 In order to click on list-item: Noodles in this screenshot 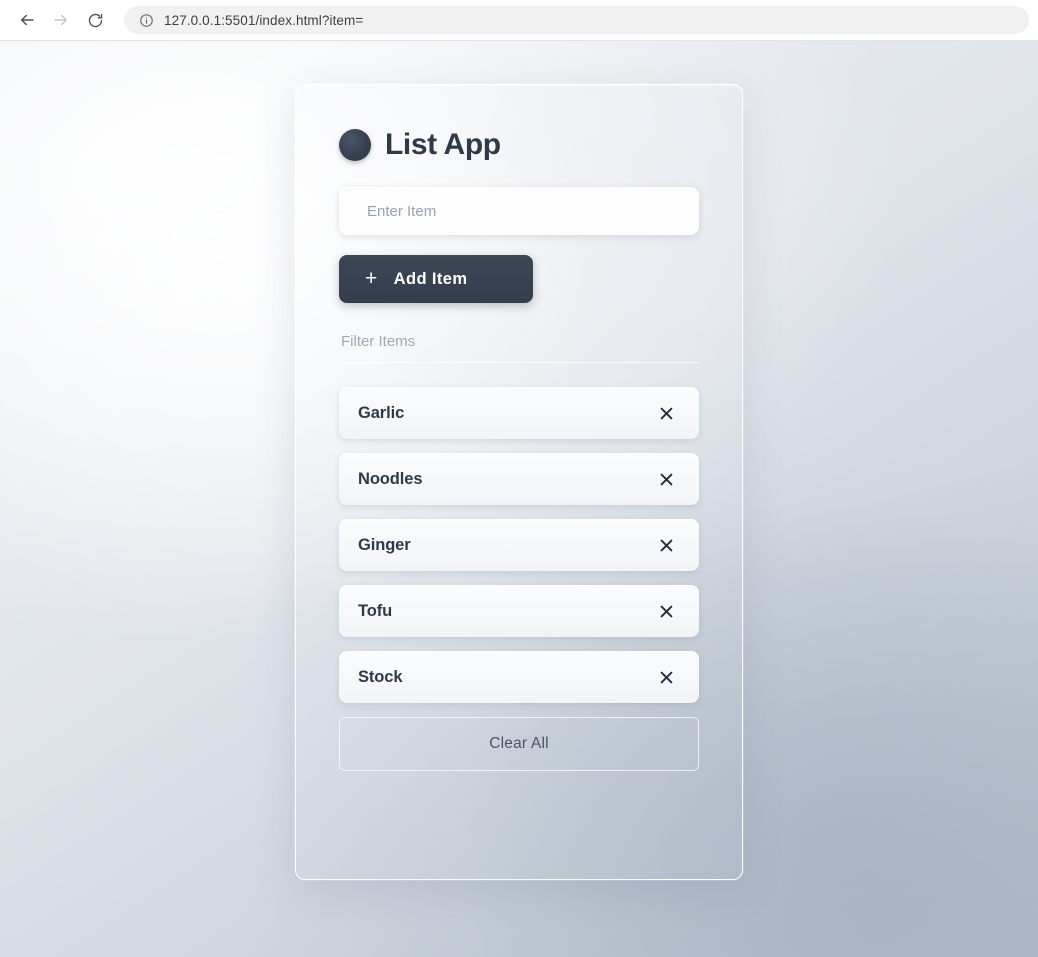, I will do `click(519, 479)`.